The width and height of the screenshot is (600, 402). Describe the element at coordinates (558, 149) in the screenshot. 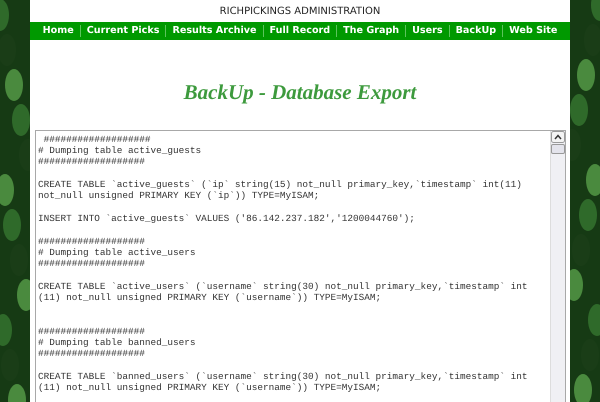

I see `scroll-thumb` at that location.